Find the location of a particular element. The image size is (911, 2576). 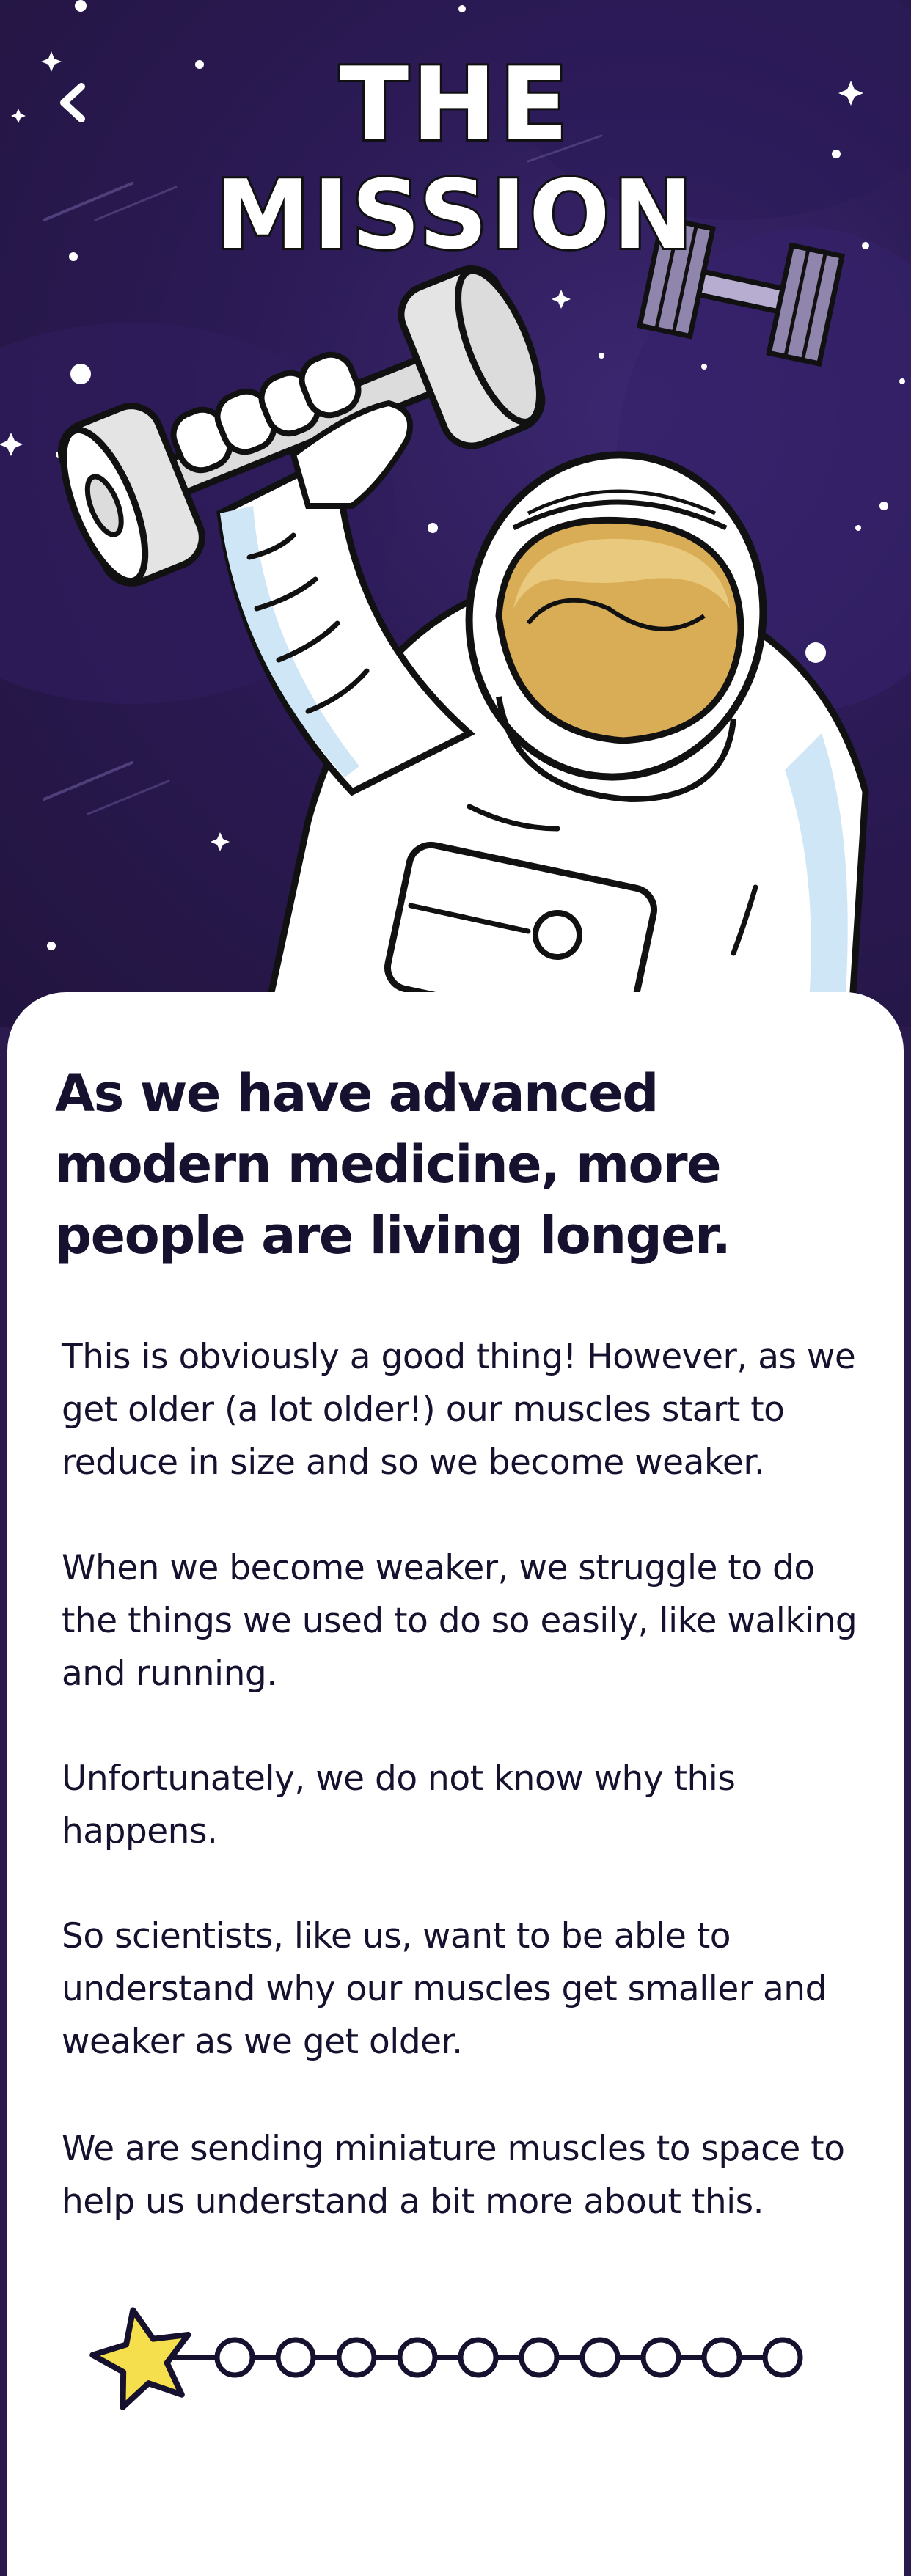

progress-indicator is located at coordinates (455, 2363).